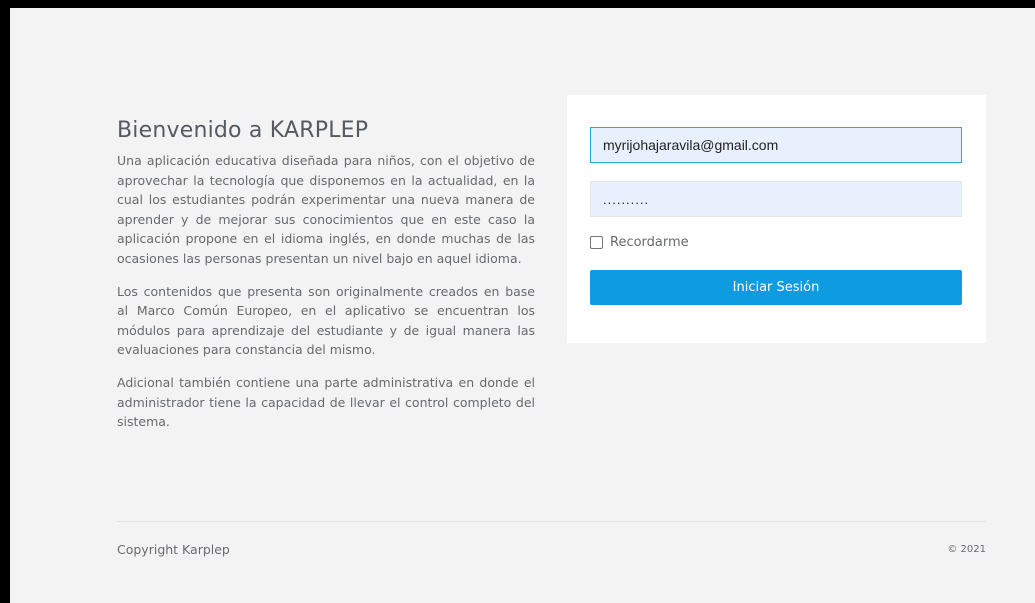 The width and height of the screenshot is (1035, 603). Describe the element at coordinates (649, 242) in the screenshot. I see `remember-label: Recordarme` at that location.